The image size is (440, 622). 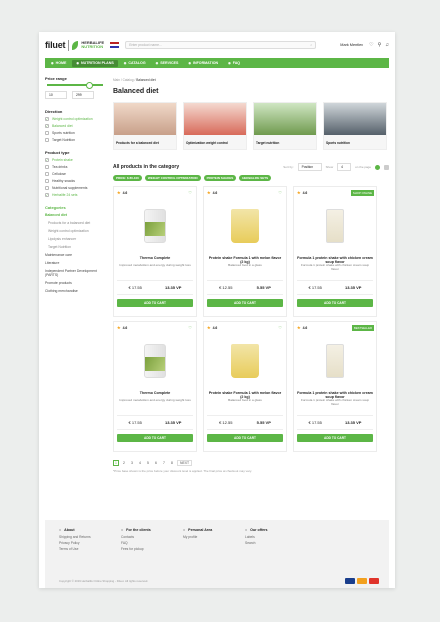 What do you see at coordinates (355, 126) in the screenshot?
I see `featured-card: Sports nutrition` at bounding box center [355, 126].